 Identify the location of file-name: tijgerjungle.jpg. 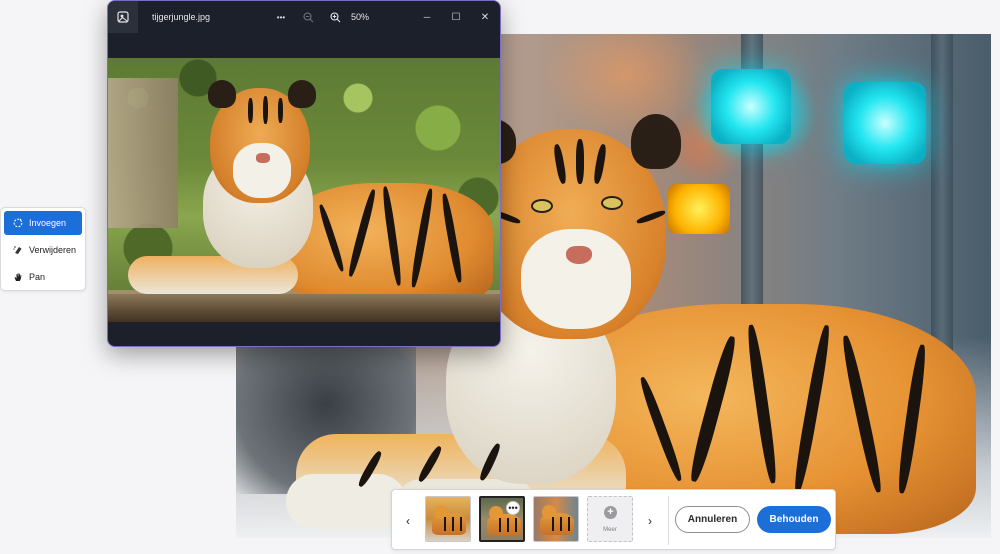
(181, 17).